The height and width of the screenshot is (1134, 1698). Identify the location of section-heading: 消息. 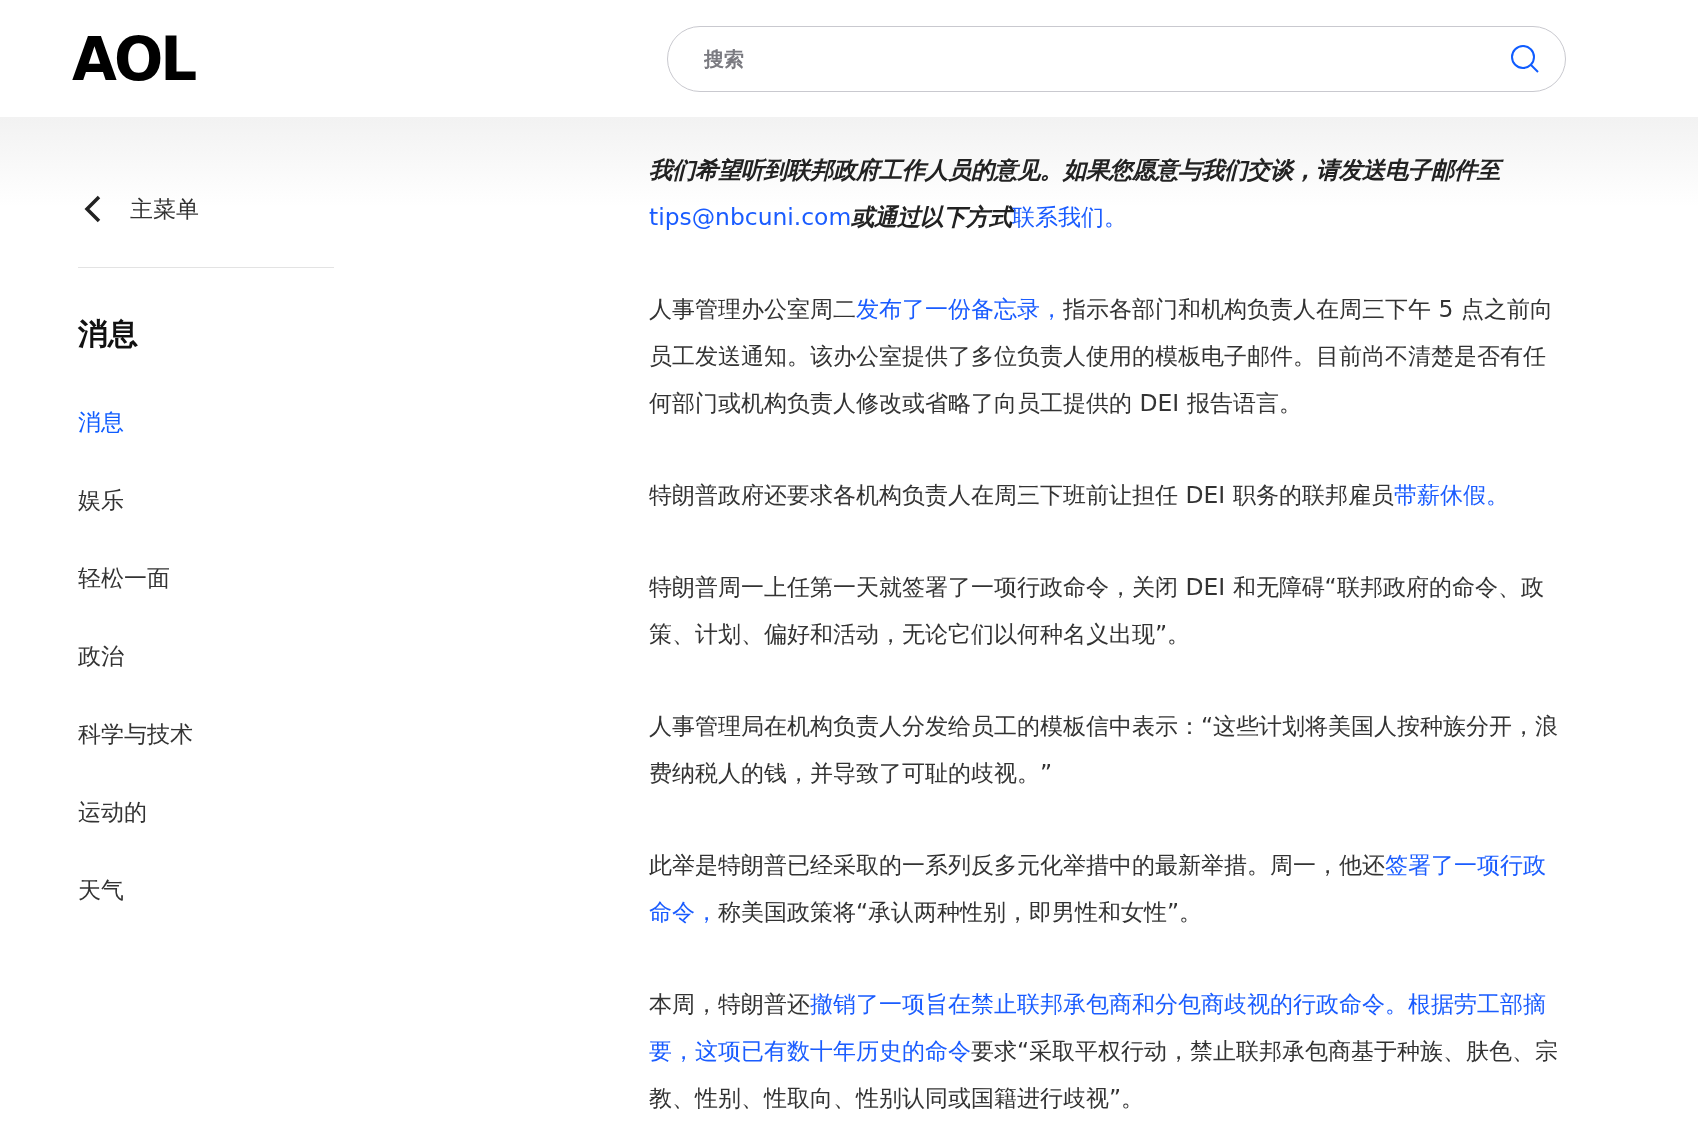
(108, 334).